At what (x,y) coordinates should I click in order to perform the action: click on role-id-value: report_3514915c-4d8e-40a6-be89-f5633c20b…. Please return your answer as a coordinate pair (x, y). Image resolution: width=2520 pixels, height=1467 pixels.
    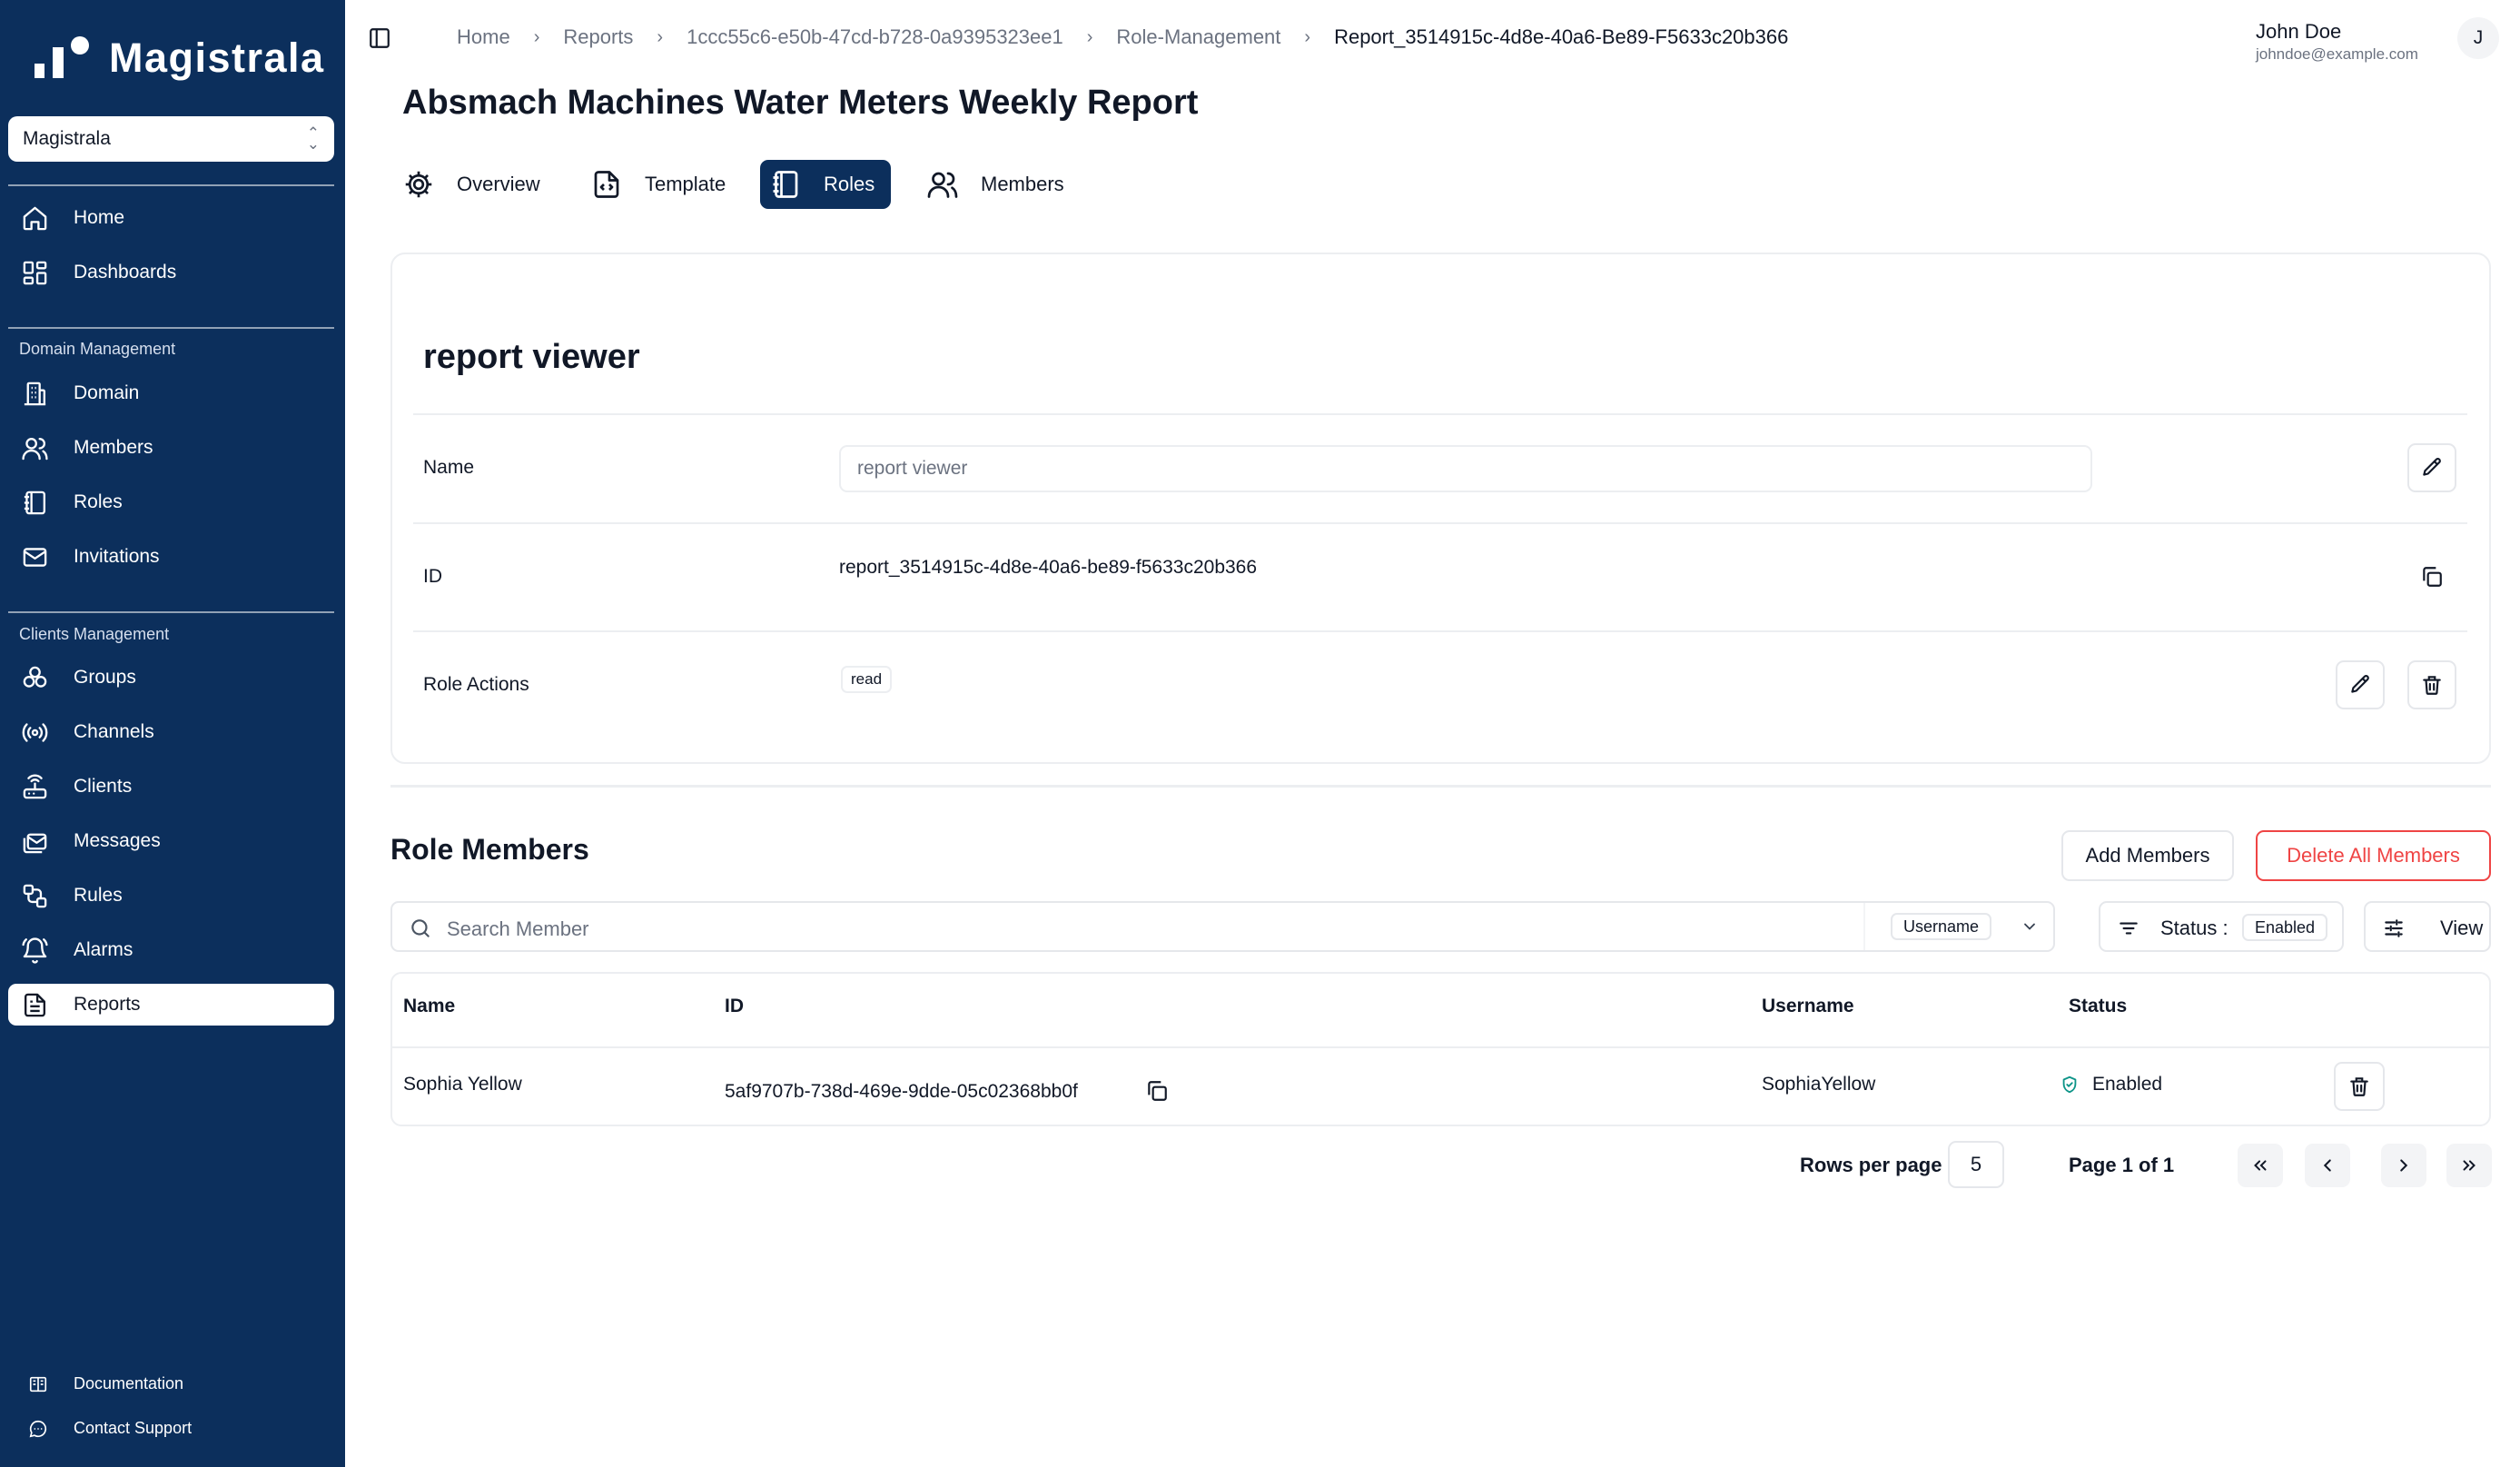
    Looking at the image, I should click on (1049, 567).